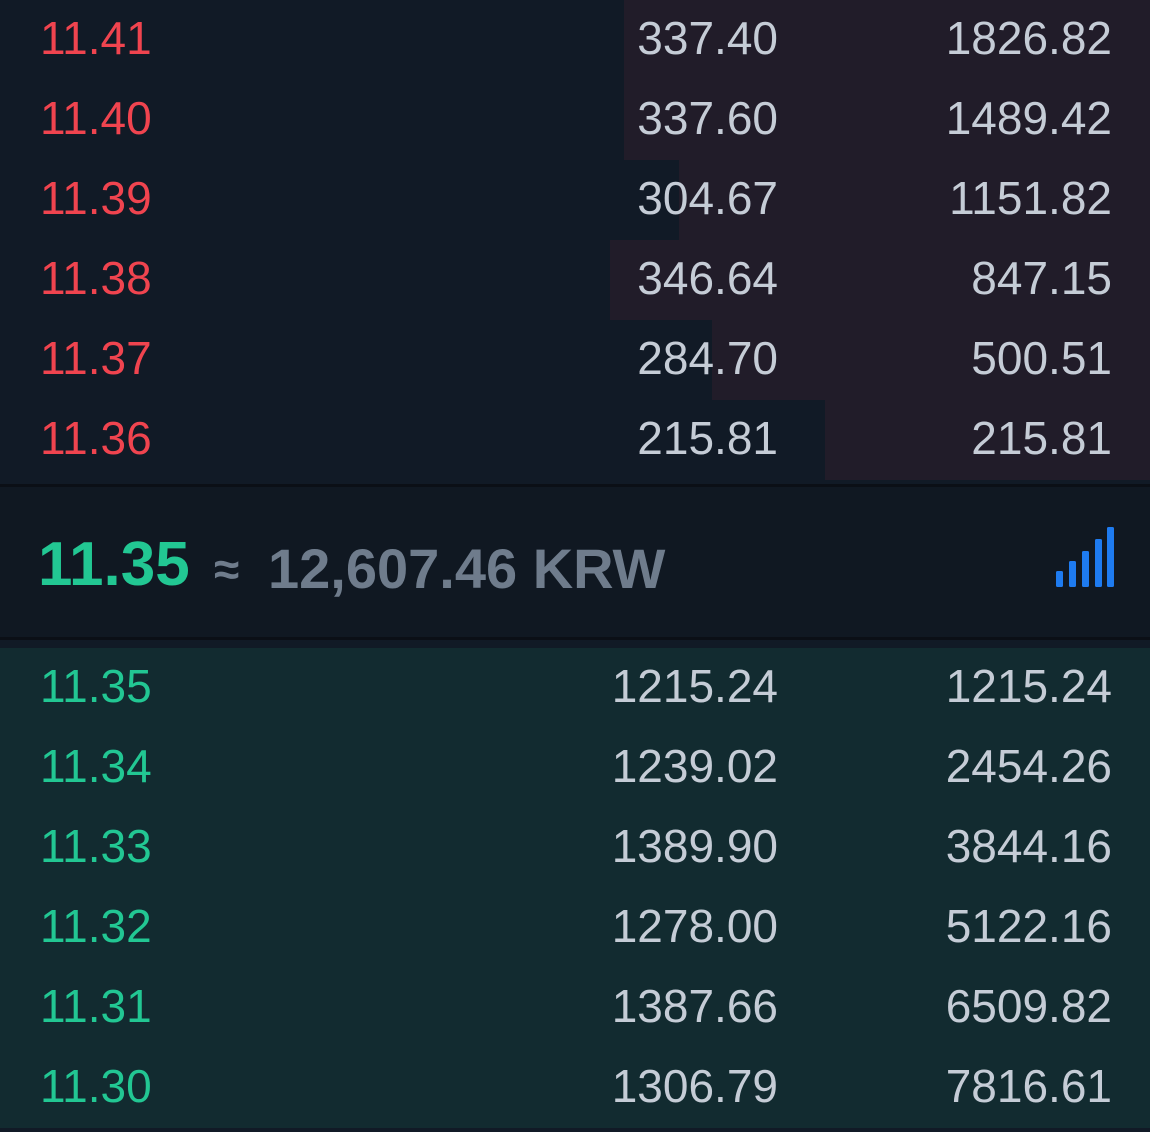  Describe the element at coordinates (96, 358) in the screenshot. I see `ask-price: 11.37` at that location.